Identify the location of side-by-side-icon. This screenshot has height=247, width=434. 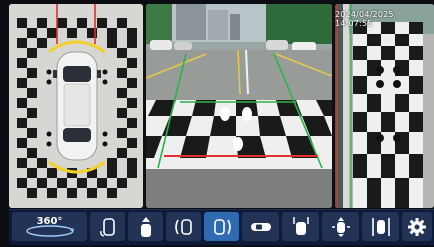
(380, 226).